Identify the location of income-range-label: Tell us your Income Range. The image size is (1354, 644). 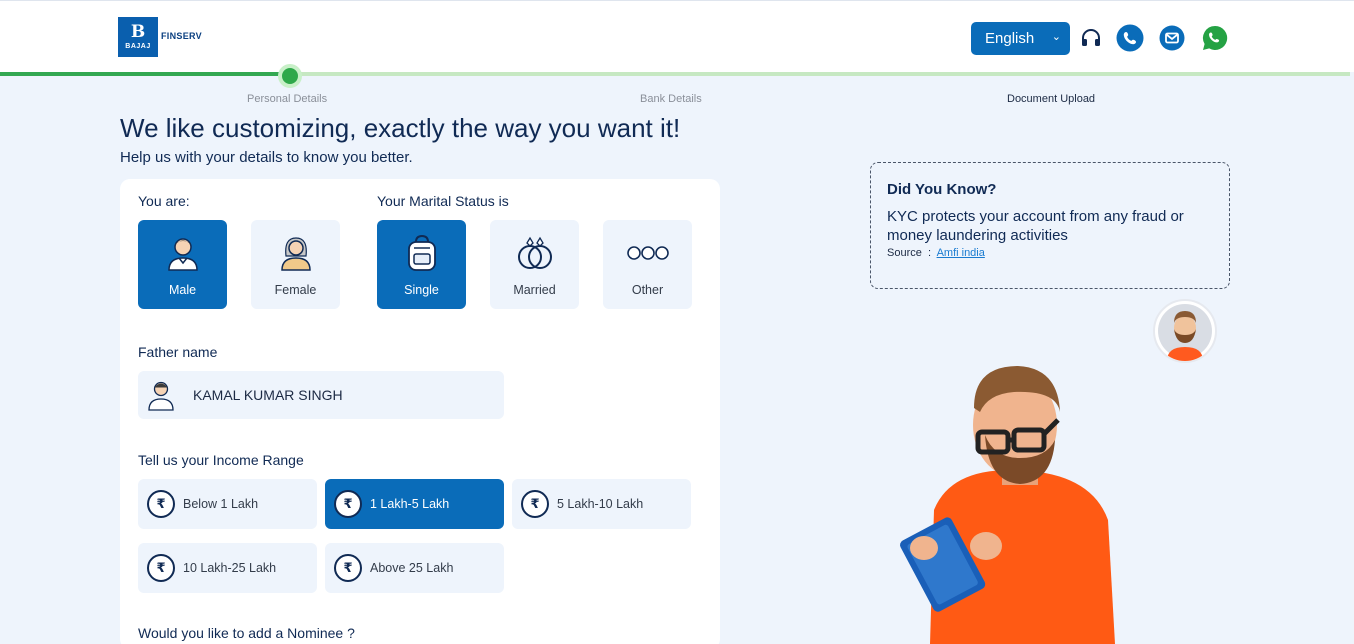
(221, 460).